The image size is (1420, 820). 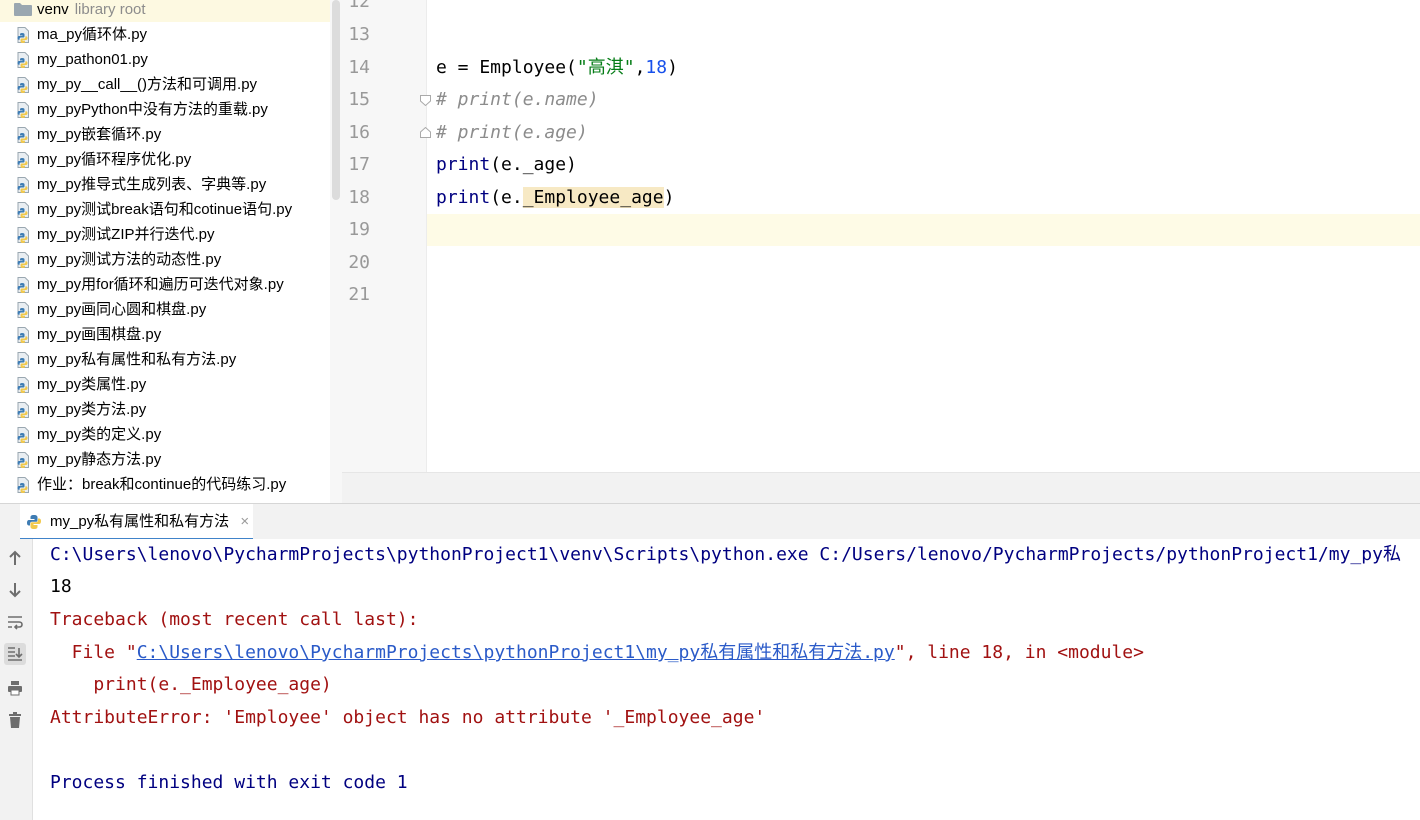 What do you see at coordinates (15, 654) in the screenshot?
I see `scroll-to-end-icon` at bounding box center [15, 654].